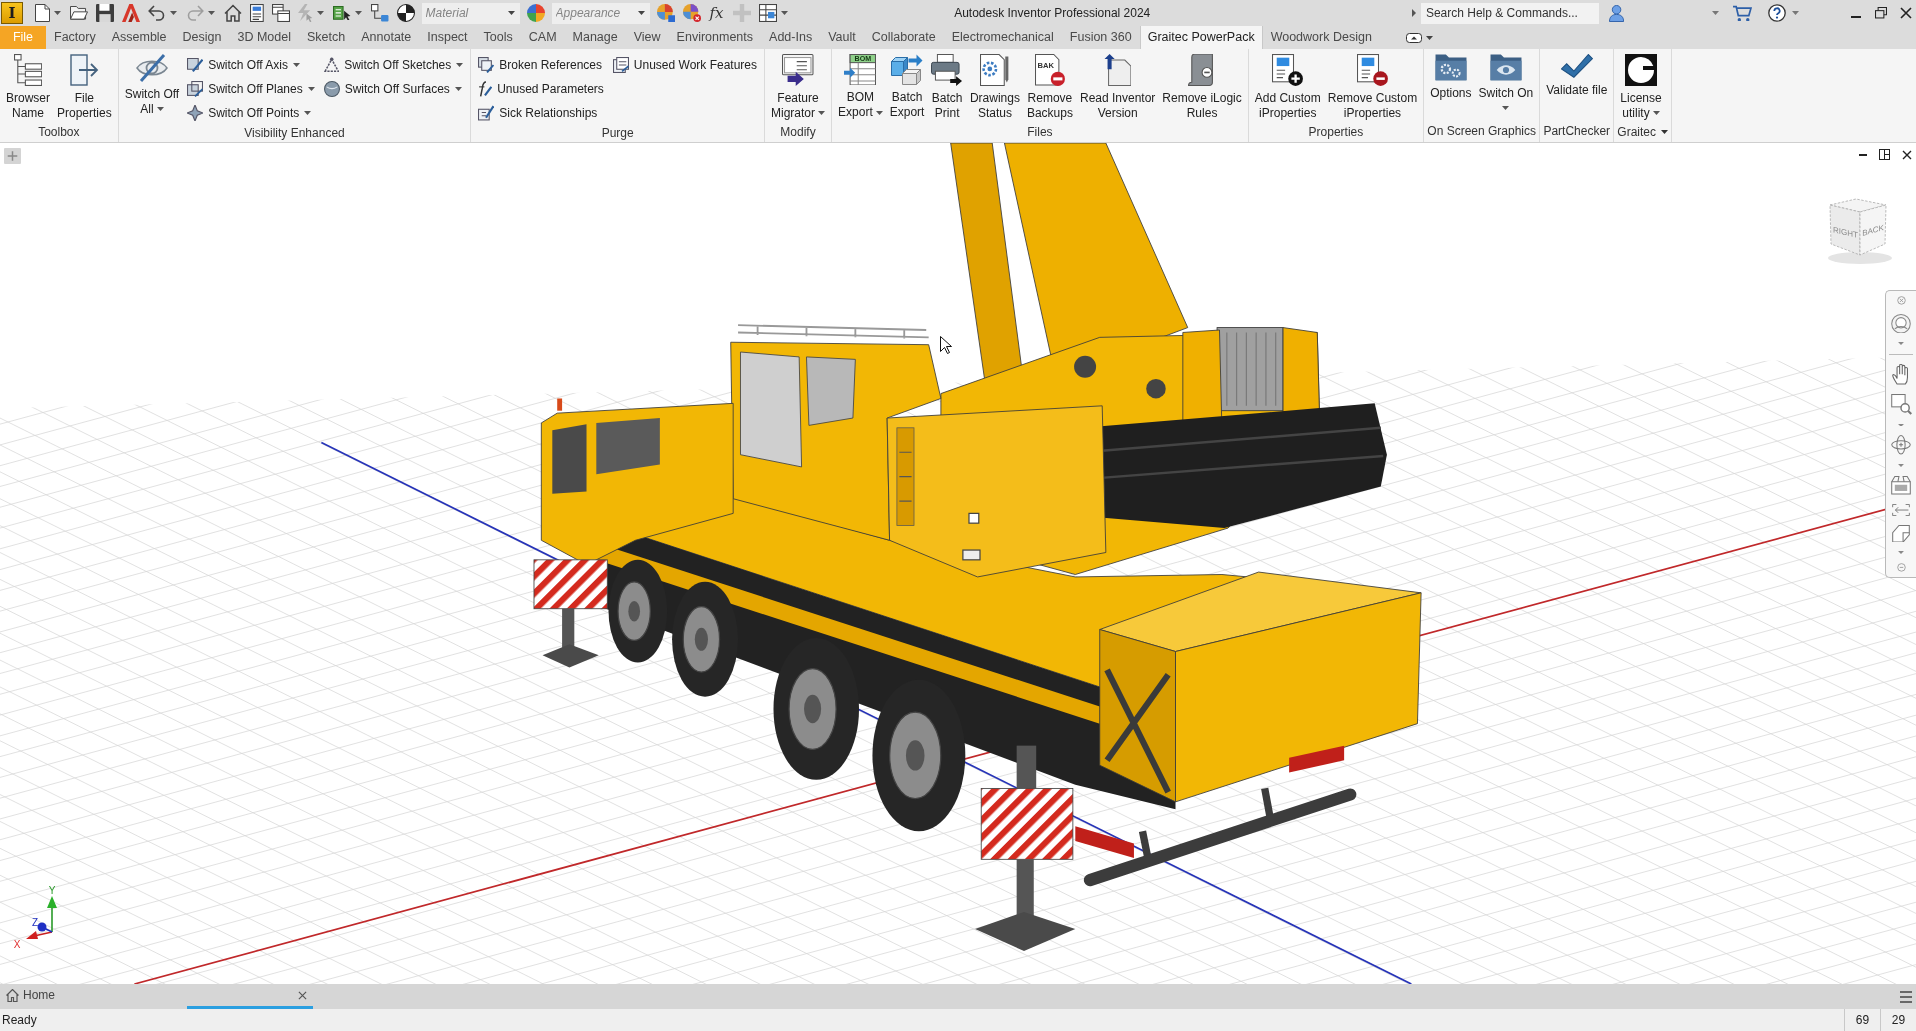 The height and width of the screenshot is (1031, 1916). Describe the element at coordinates (1202, 87) in the screenshot. I see `ribbon-button: Remove iLogic Rules` at that location.